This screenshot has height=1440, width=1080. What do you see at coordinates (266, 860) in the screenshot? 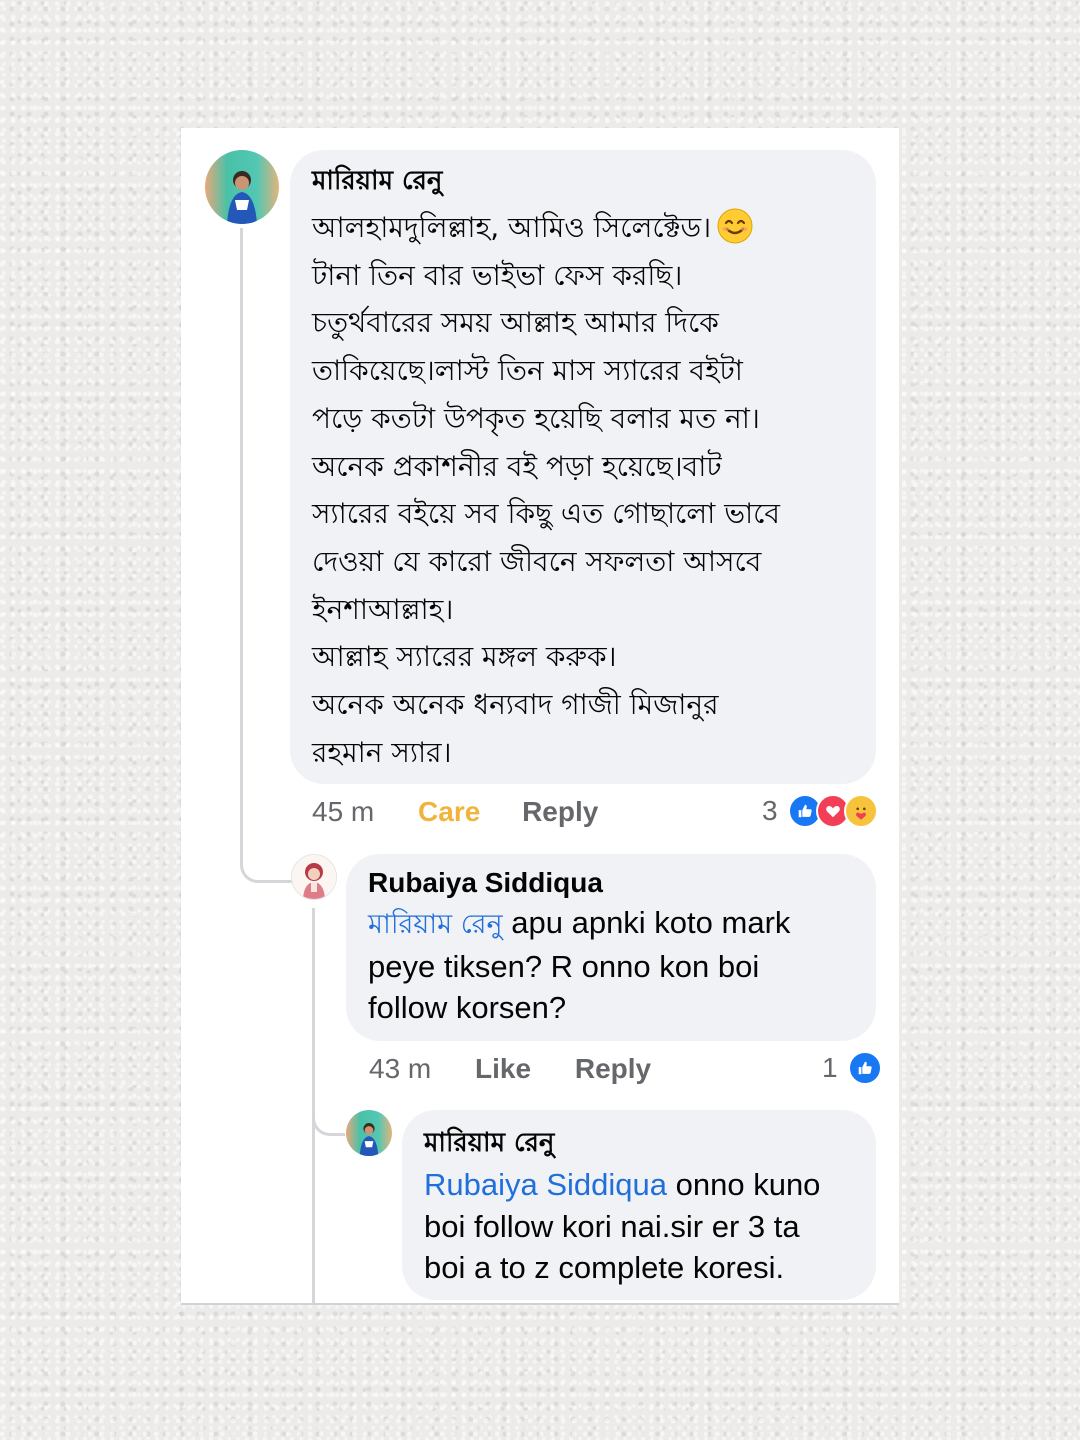
I see `reply-connector` at bounding box center [266, 860].